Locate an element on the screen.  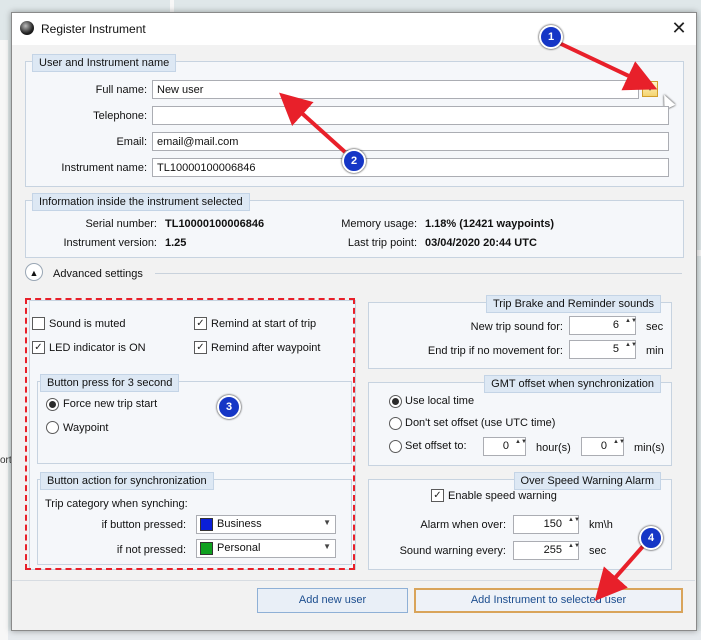
annotation-badge-4: 4 is located at coordinates (651, 538).